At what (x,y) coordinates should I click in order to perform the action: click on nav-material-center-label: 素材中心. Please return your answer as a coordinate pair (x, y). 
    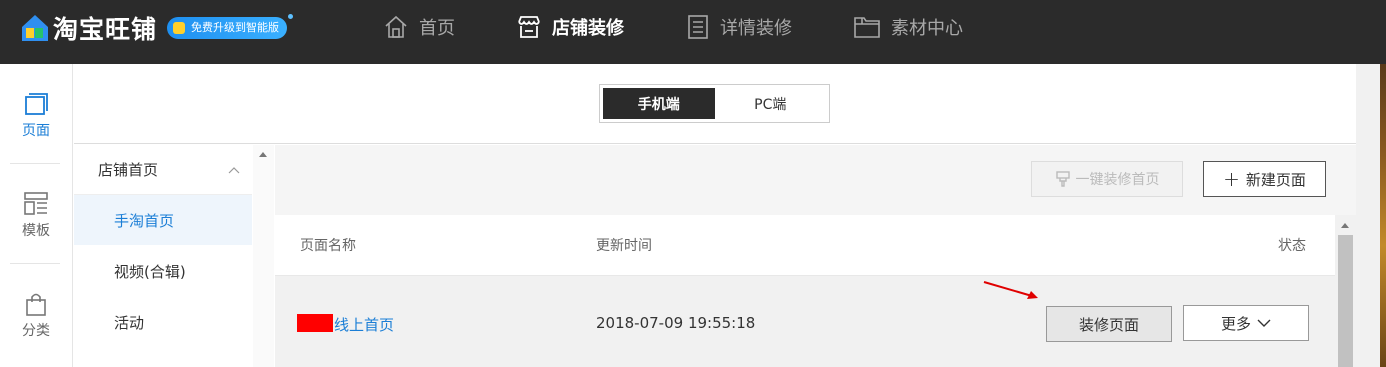
    Looking at the image, I should click on (927, 28).